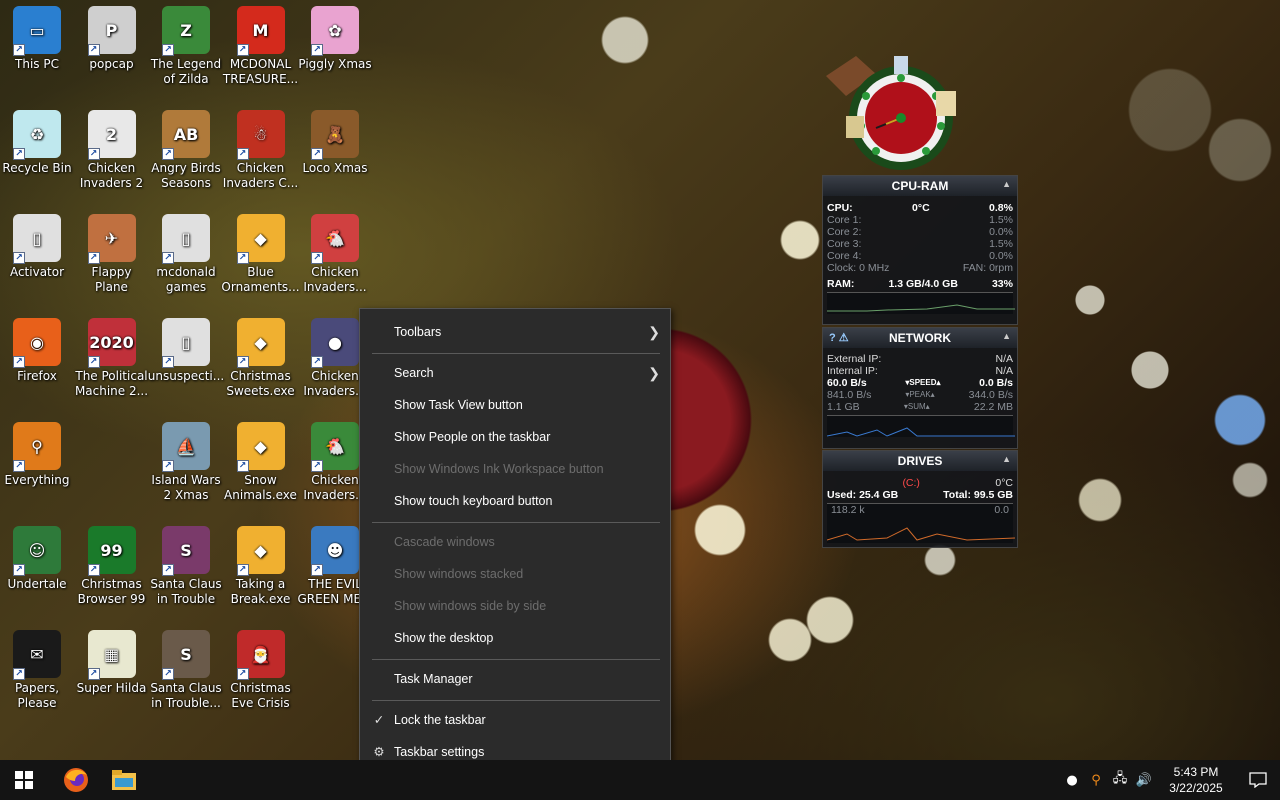 The width and height of the screenshot is (1280, 800). I want to click on desktop-icon: 🧸 ↗ Loco Xmas, so click(335, 143).